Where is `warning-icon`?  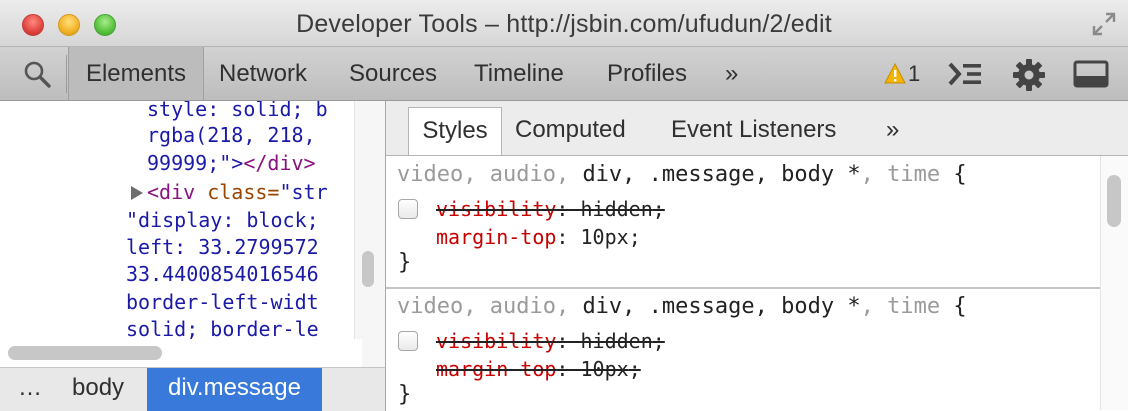
warning-icon is located at coordinates (895, 74).